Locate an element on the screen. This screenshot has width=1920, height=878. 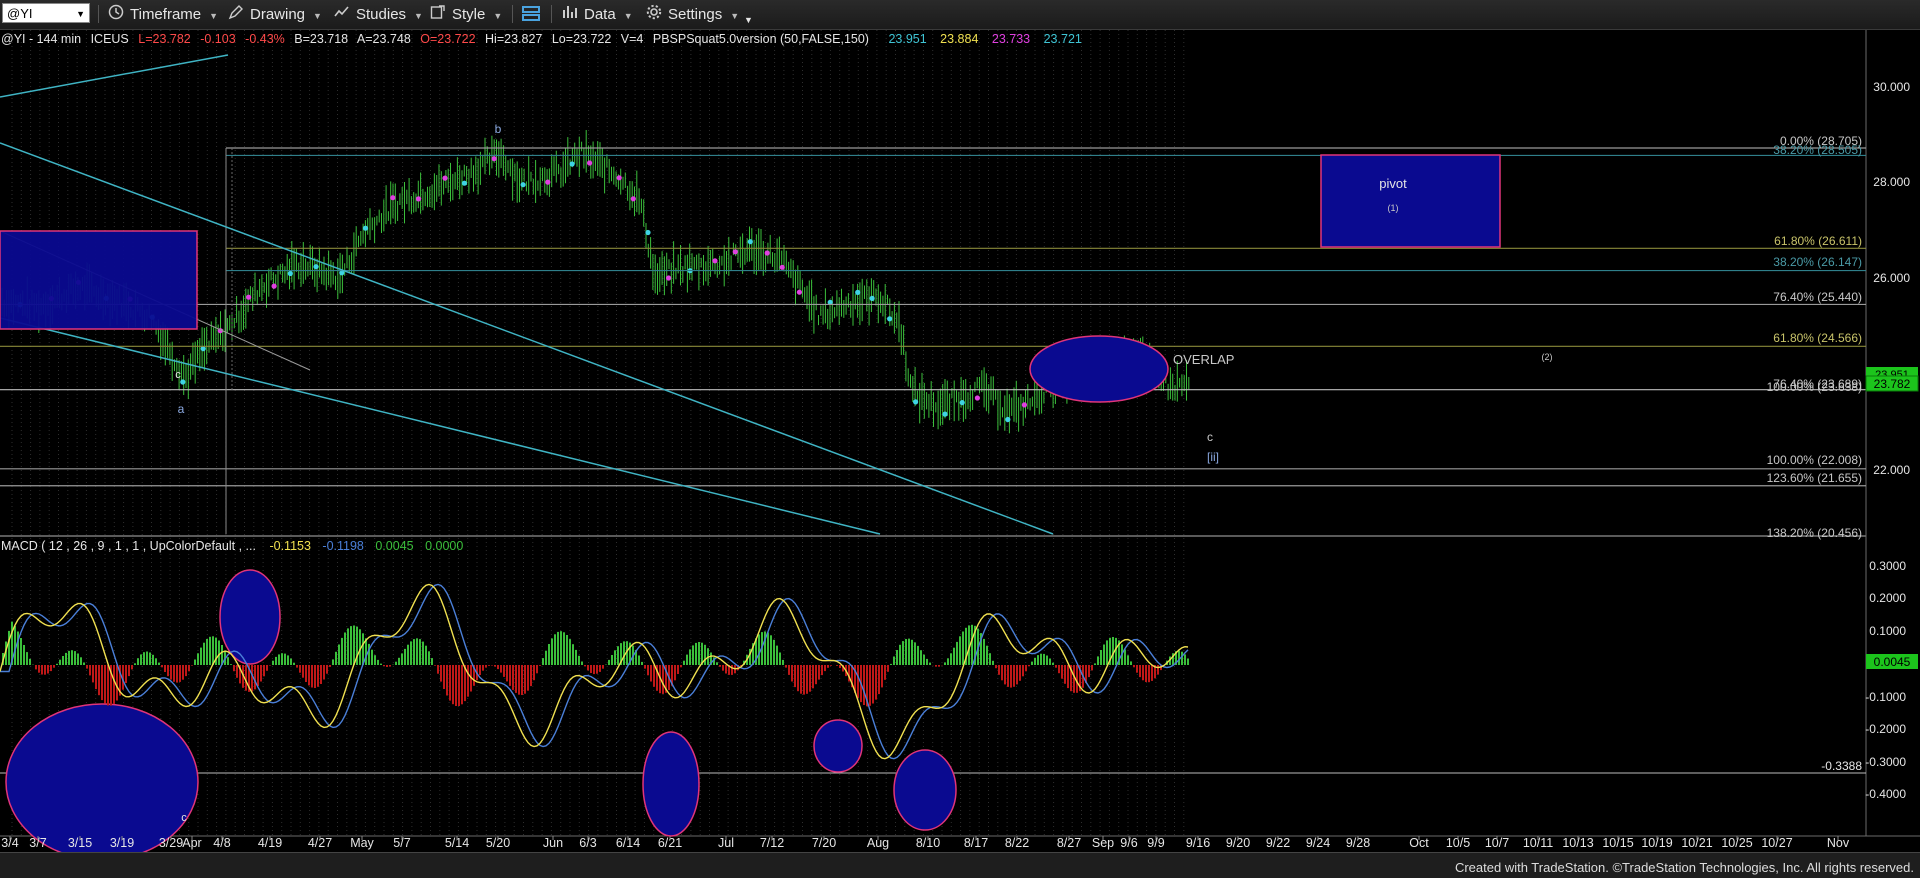
wave-c-small-label: c is located at coordinates (178, 375).